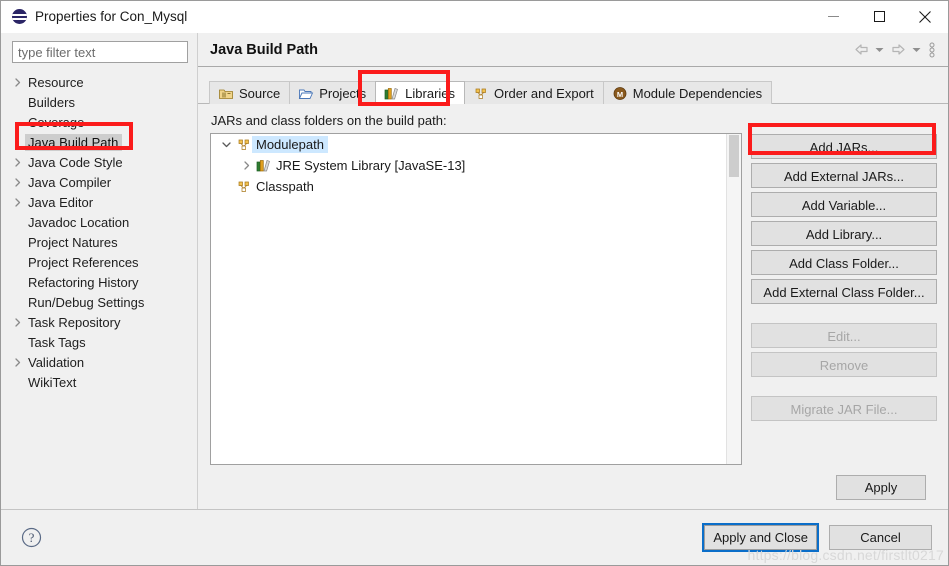  I want to click on sidebar-item-resource: Resource, so click(99, 82).